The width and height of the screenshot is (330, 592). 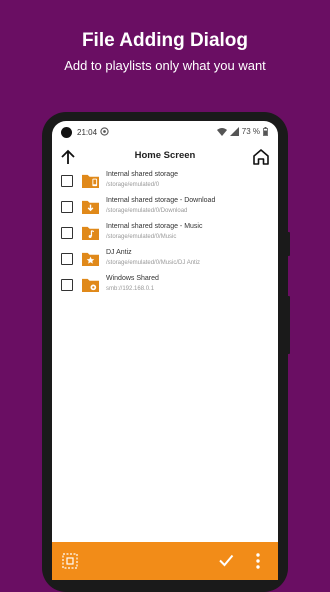 What do you see at coordinates (153, 263) in the screenshot?
I see `item-path: /storage/emulated/0/Music/DJ Antiz` at bounding box center [153, 263].